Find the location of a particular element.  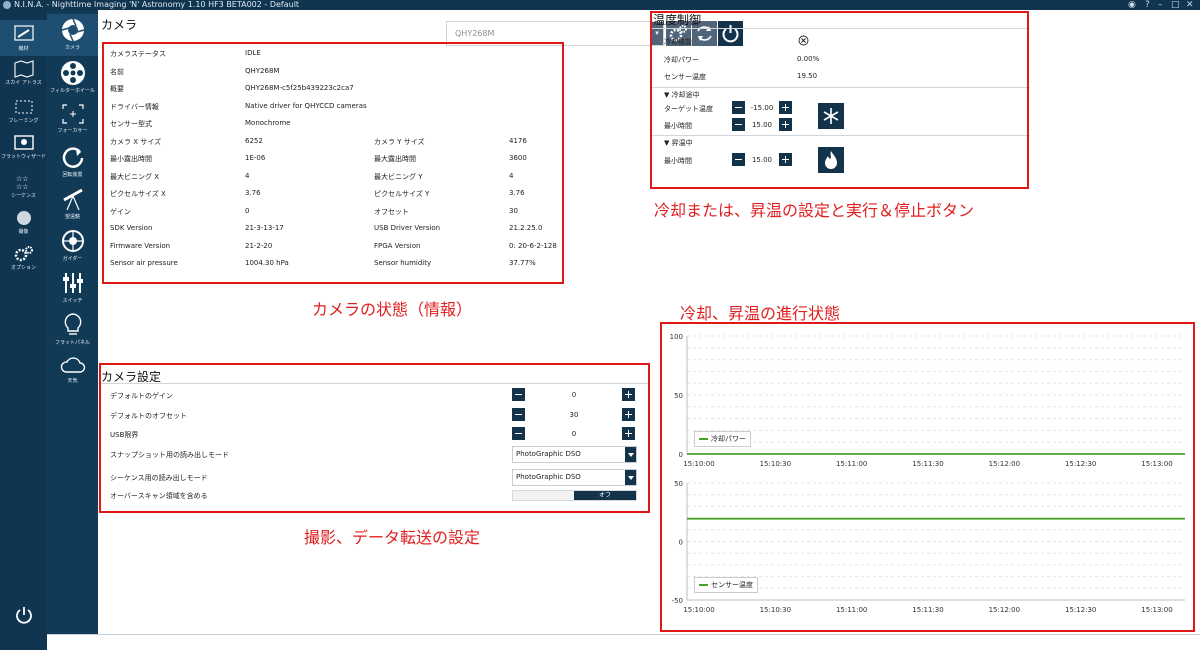

nav-telescope: 望遠鏡 is located at coordinates (72, 205).